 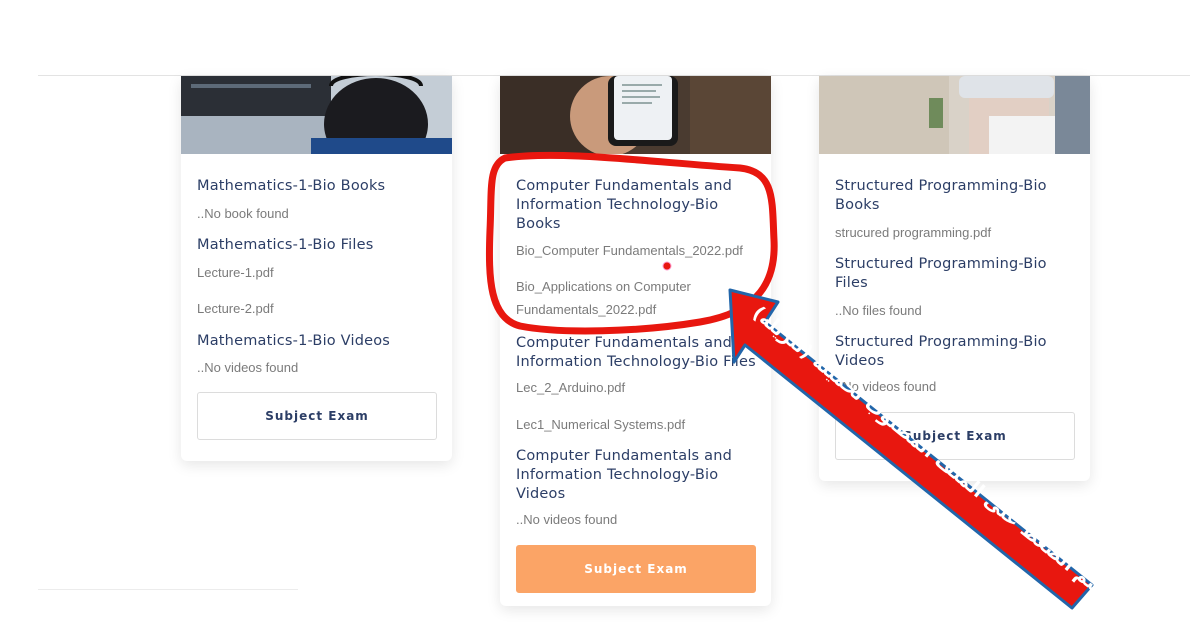 I want to click on books-heading: Mathematics-1-Bio Books, so click(x=291, y=186).